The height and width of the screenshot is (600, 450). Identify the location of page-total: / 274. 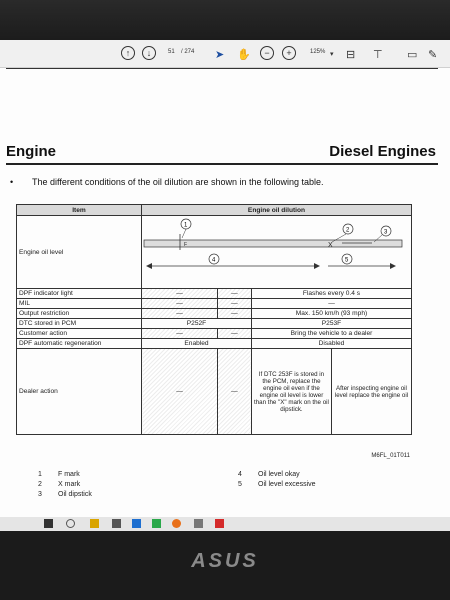
(188, 52).